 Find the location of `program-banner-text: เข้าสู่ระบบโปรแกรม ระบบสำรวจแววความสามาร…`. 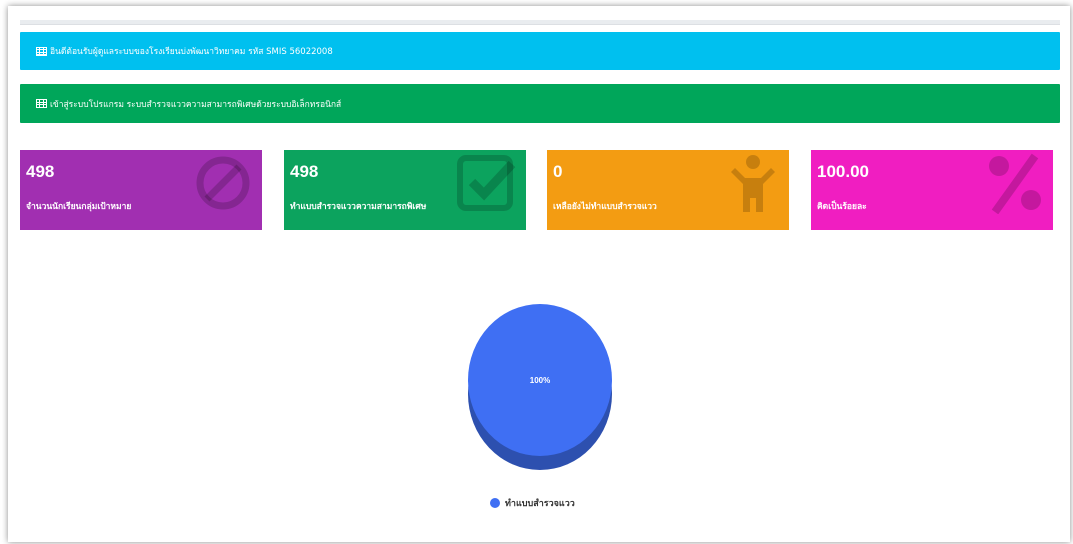

program-banner-text: เข้าสู่ระบบโปรแกรม ระบบสำรวจแววความสามาร… is located at coordinates (195, 104).